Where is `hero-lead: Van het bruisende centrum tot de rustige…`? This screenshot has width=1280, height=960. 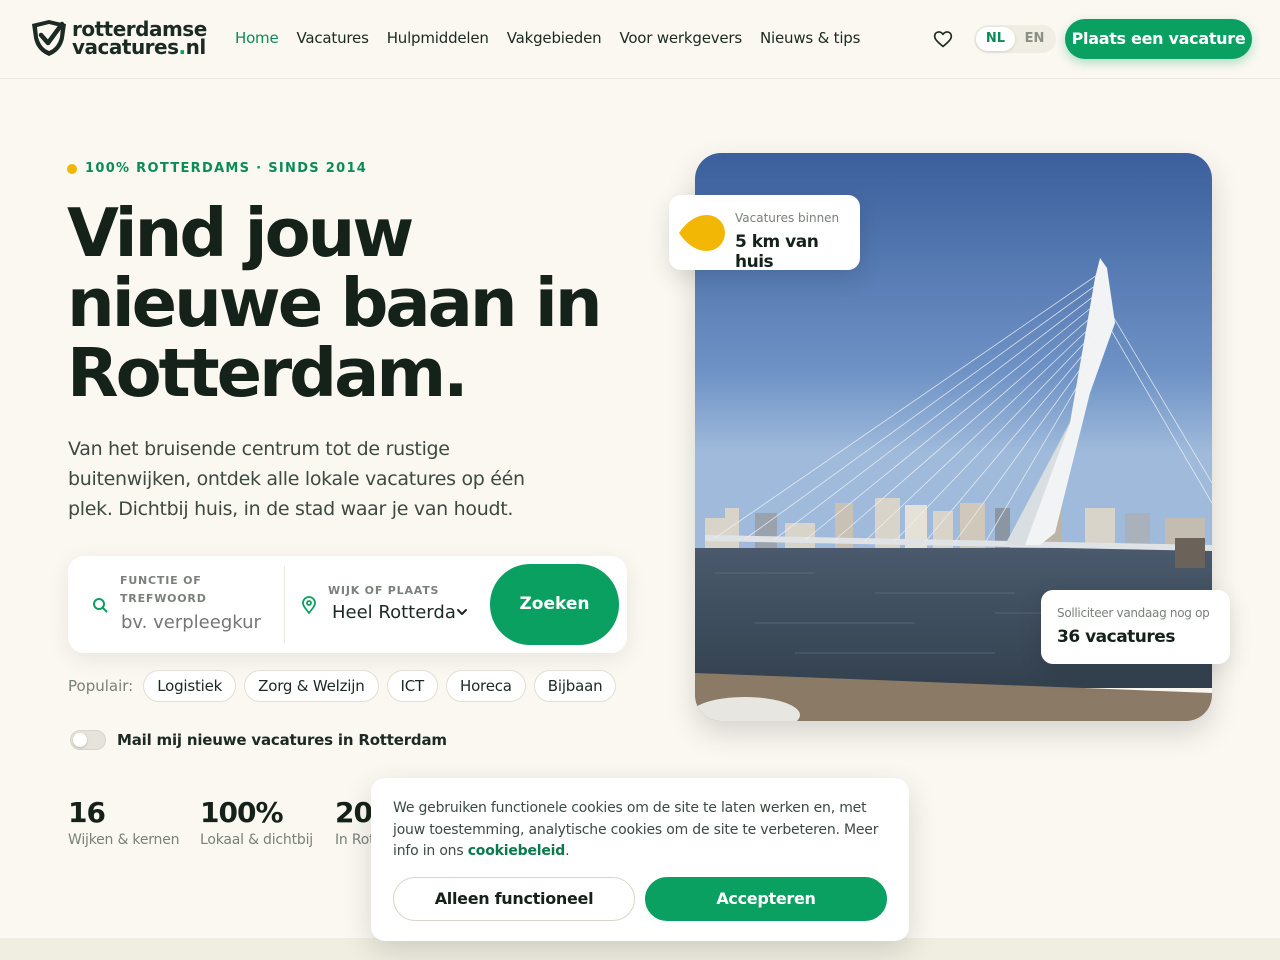 hero-lead: Van het bruisende centrum tot de rustige… is located at coordinates (296, 479).